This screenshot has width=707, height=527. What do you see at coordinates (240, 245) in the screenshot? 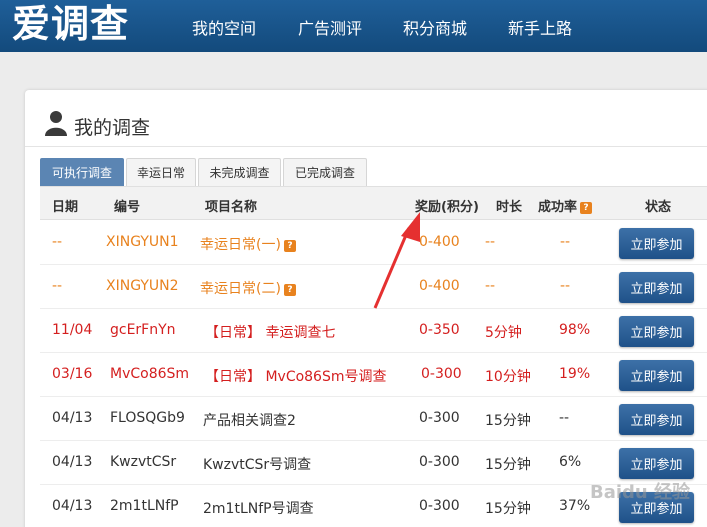
I see `row-name-text: 幸运日常(一)` at bounding box center [240, 245].